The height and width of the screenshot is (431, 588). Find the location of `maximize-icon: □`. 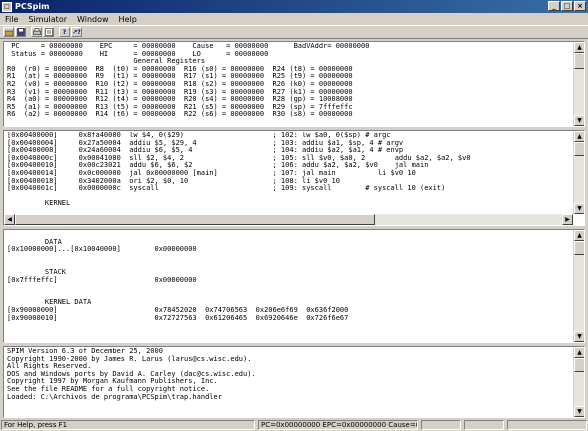

maximize-icon: □ is located at coordinates (567, 6).